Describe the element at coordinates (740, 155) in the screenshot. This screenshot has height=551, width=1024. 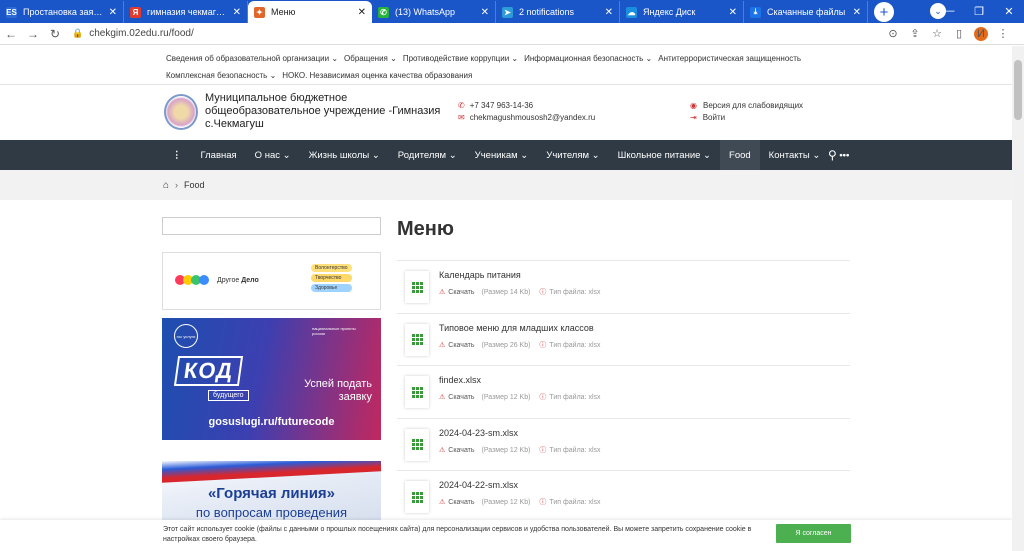
I see `nav-item: Food` at that location.